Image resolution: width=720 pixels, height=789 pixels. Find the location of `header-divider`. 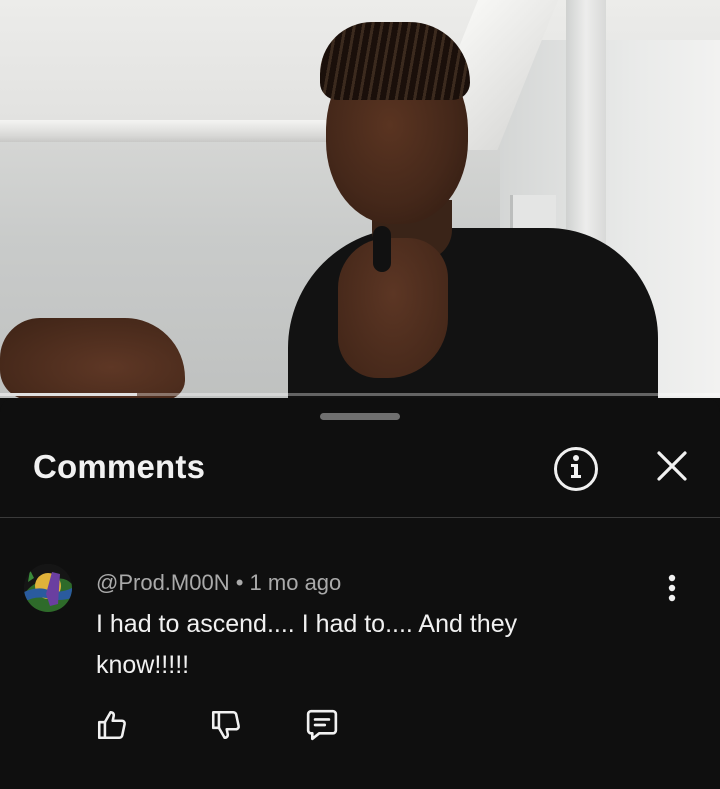

header-divider is located at coordinates (360, 517).